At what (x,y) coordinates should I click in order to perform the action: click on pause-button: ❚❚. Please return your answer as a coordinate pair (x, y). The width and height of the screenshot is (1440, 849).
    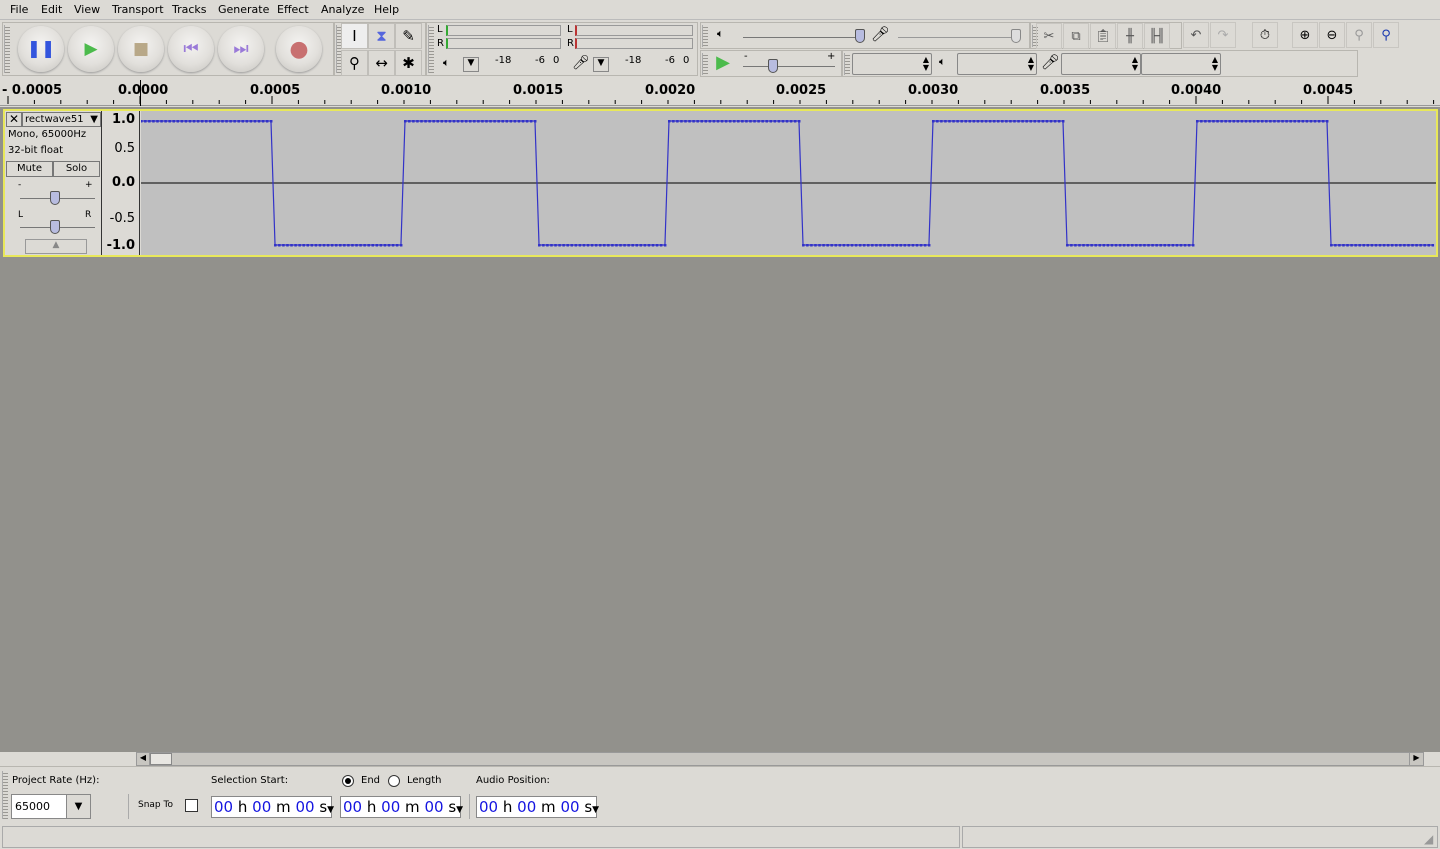
    Looking at the image, I should click on (41, 49).